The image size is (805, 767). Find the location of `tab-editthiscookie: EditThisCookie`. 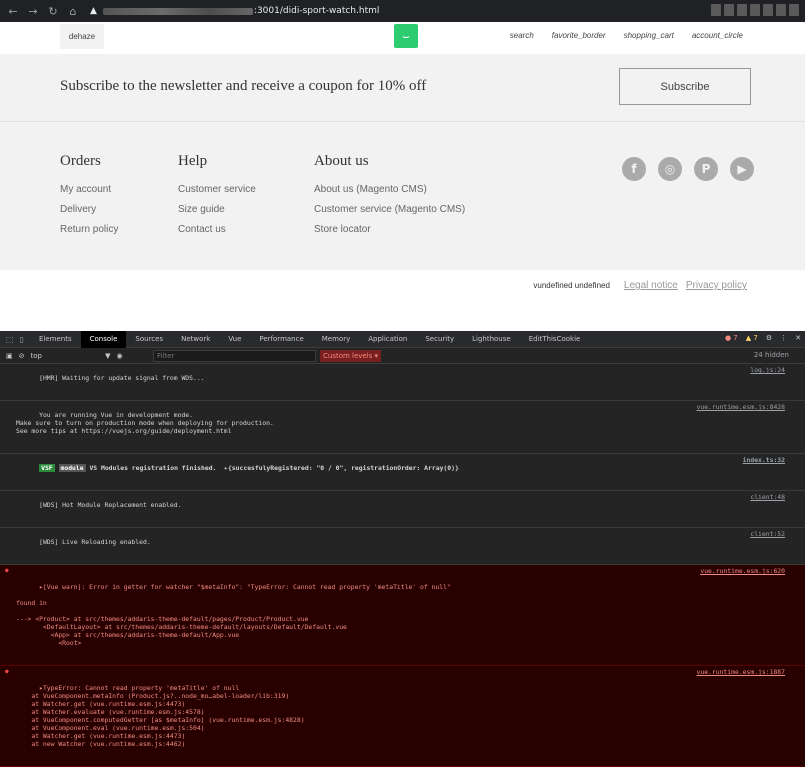

tab-editthiscookie: EditThisCookie is located at coordinates (555, 339).